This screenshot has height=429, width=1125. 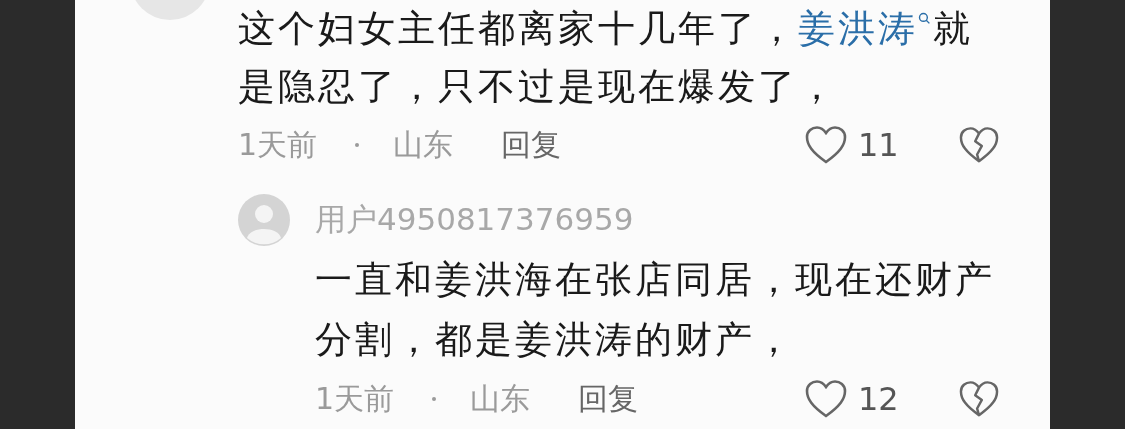 What do you see at coordinates (879, 145) in the screenshot?
I see `like-count: 11` at bounding box center [879, 145].